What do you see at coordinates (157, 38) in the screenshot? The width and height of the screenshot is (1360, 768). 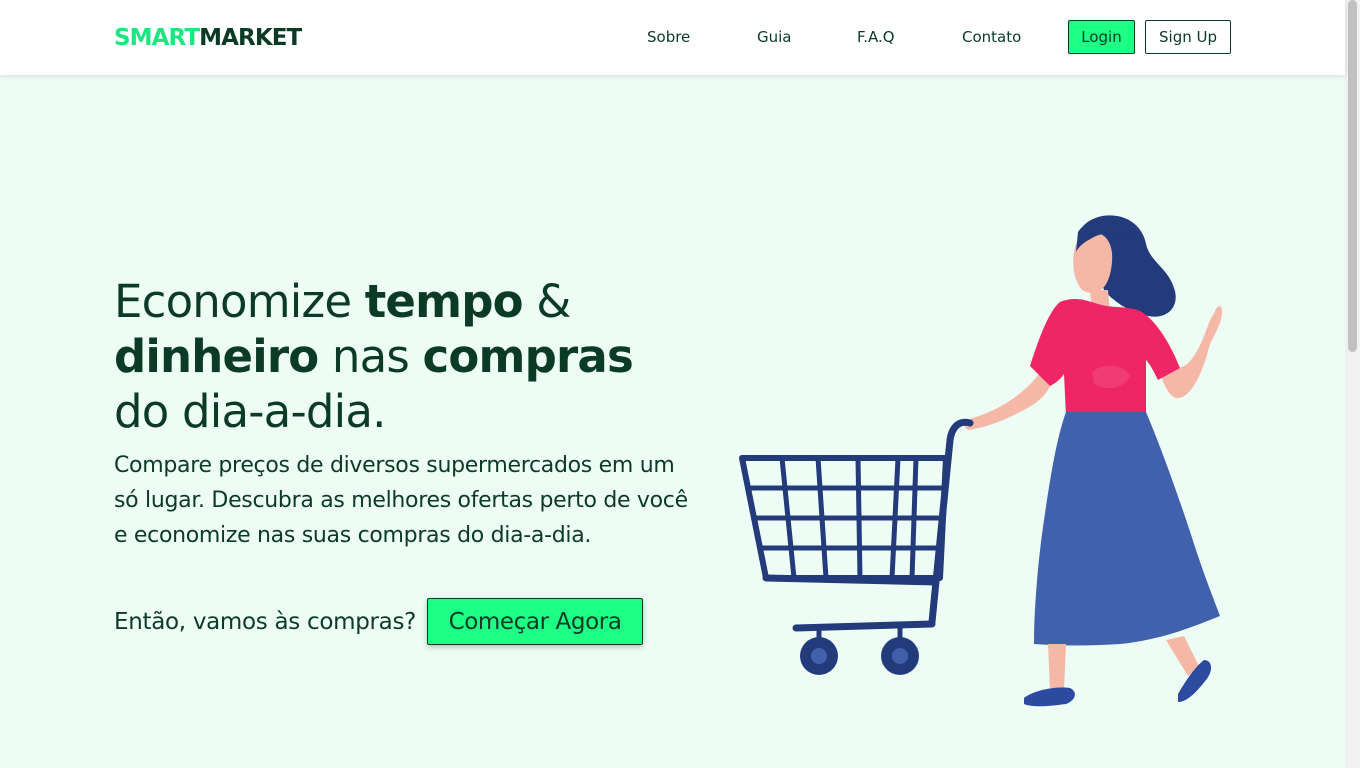 I see `brand-logo-part1: SMART` at bounding box center [157, 38].